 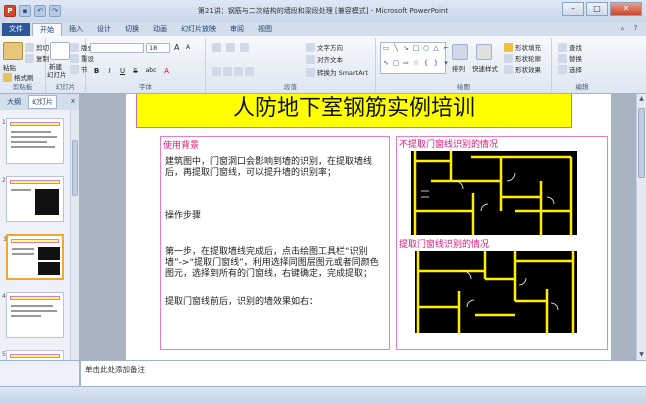 I want to click on maximize-button: □, so click(x=597, y=9).